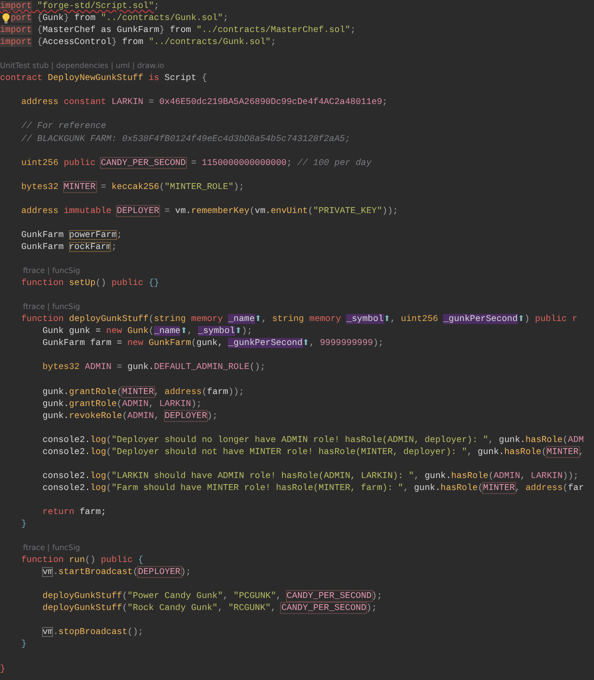 The height and width of the screenshot is (680, 594). I want to click on code-line: gunk.revokeRole(ADMIN, DEPLOYER);, so click(129, 416).